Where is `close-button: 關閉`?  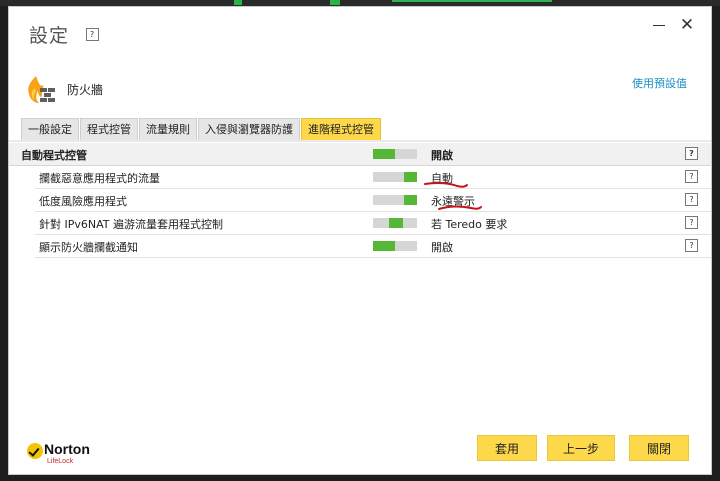 close-button: 關閉 is located at coordinates (659, 448).